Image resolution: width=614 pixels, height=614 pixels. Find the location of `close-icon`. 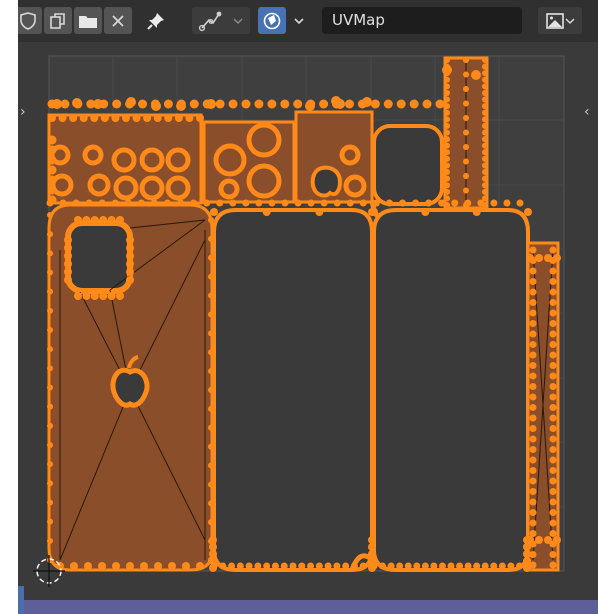

close-icon is located at coordinates (118, 20).